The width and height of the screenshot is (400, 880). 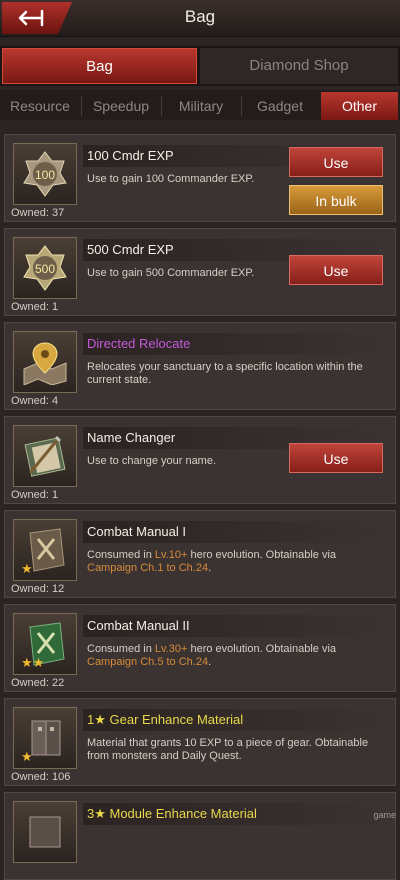 I want to click on exp-badge-label: 100, so click(x=45, y=175).